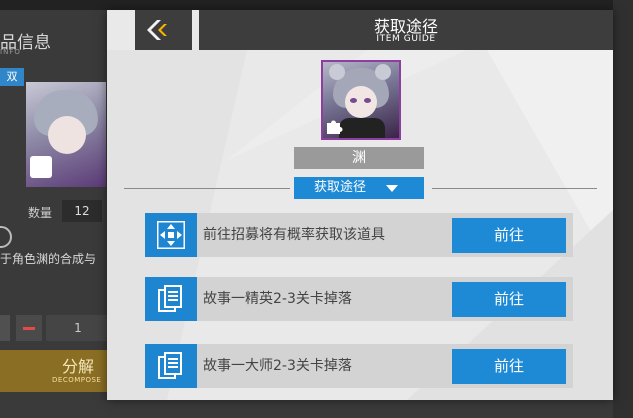 The height and width of the screenshot is (418, 633). I want to click on route-row: 前往招募将有概率获取该道具 前往, so click(359, 235).